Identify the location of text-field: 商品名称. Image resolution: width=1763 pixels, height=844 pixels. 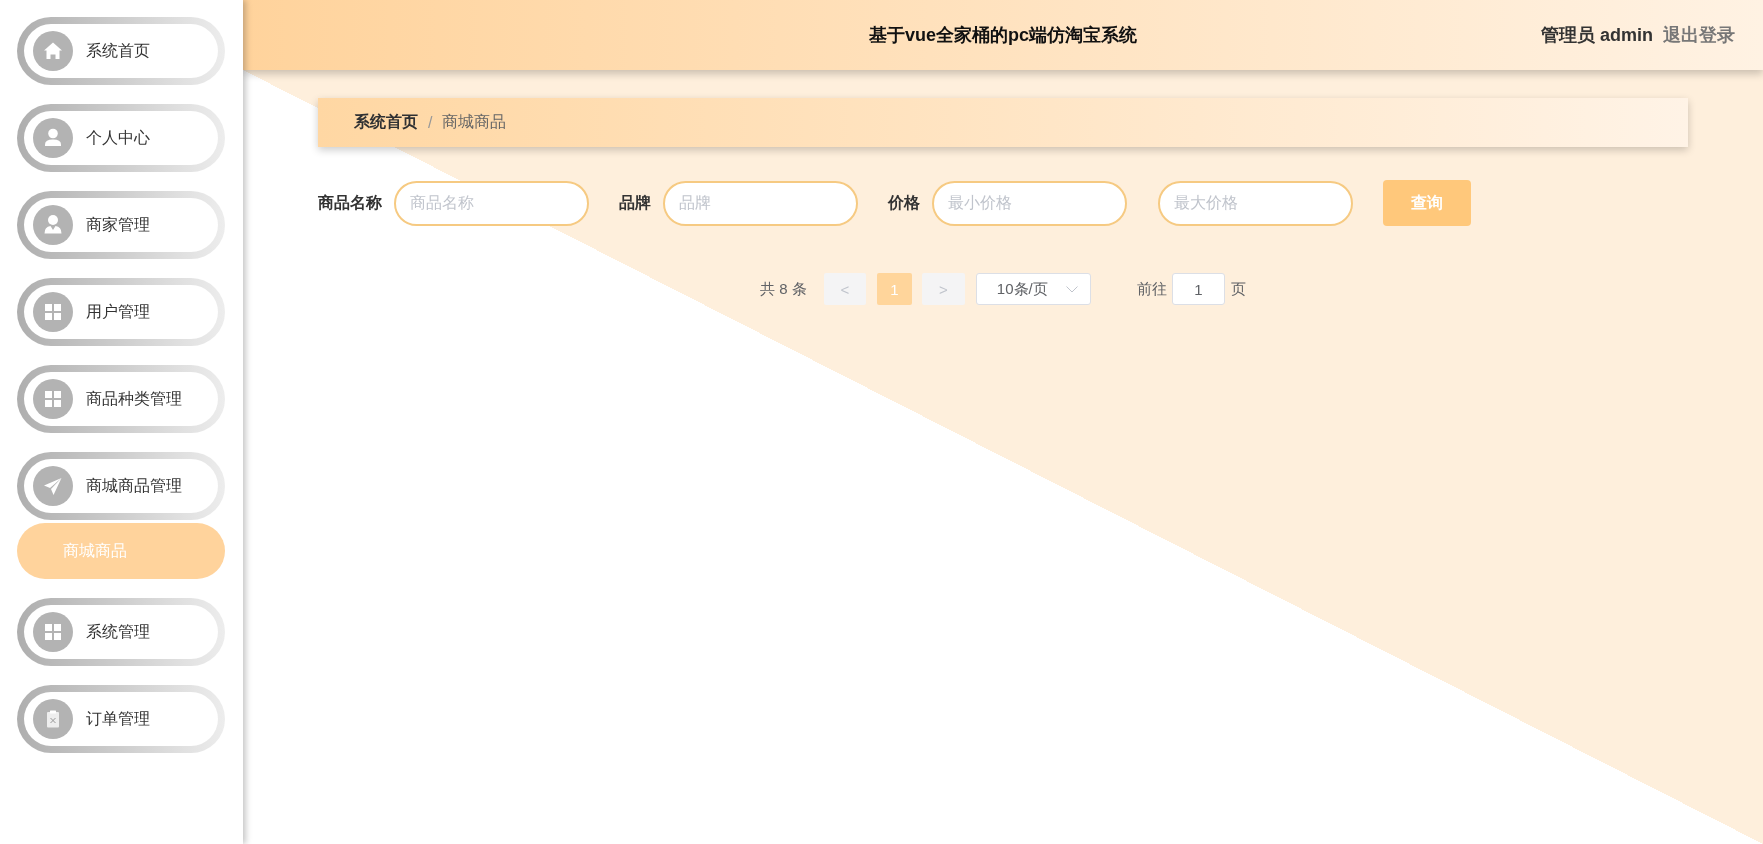
(491, 203).